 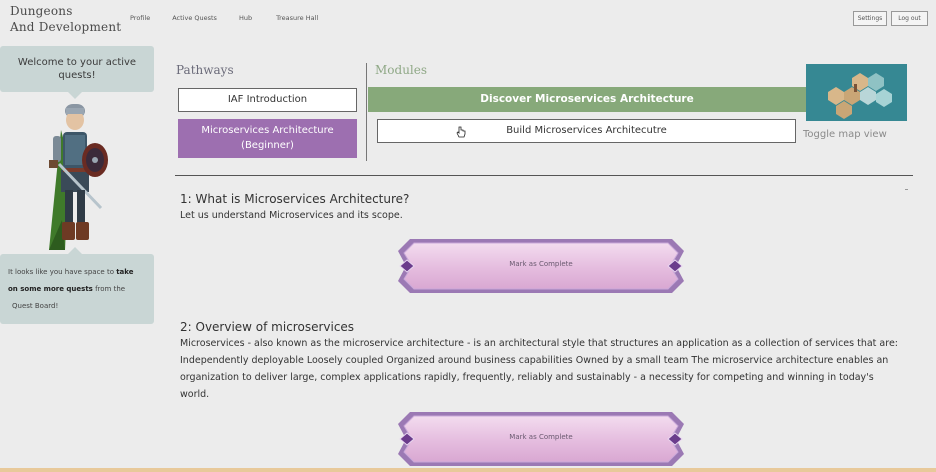 What do you see at coordinates (125, 272) in the screenshot?
I see `hint-bold-1: take` at bounding box center [125, 272].